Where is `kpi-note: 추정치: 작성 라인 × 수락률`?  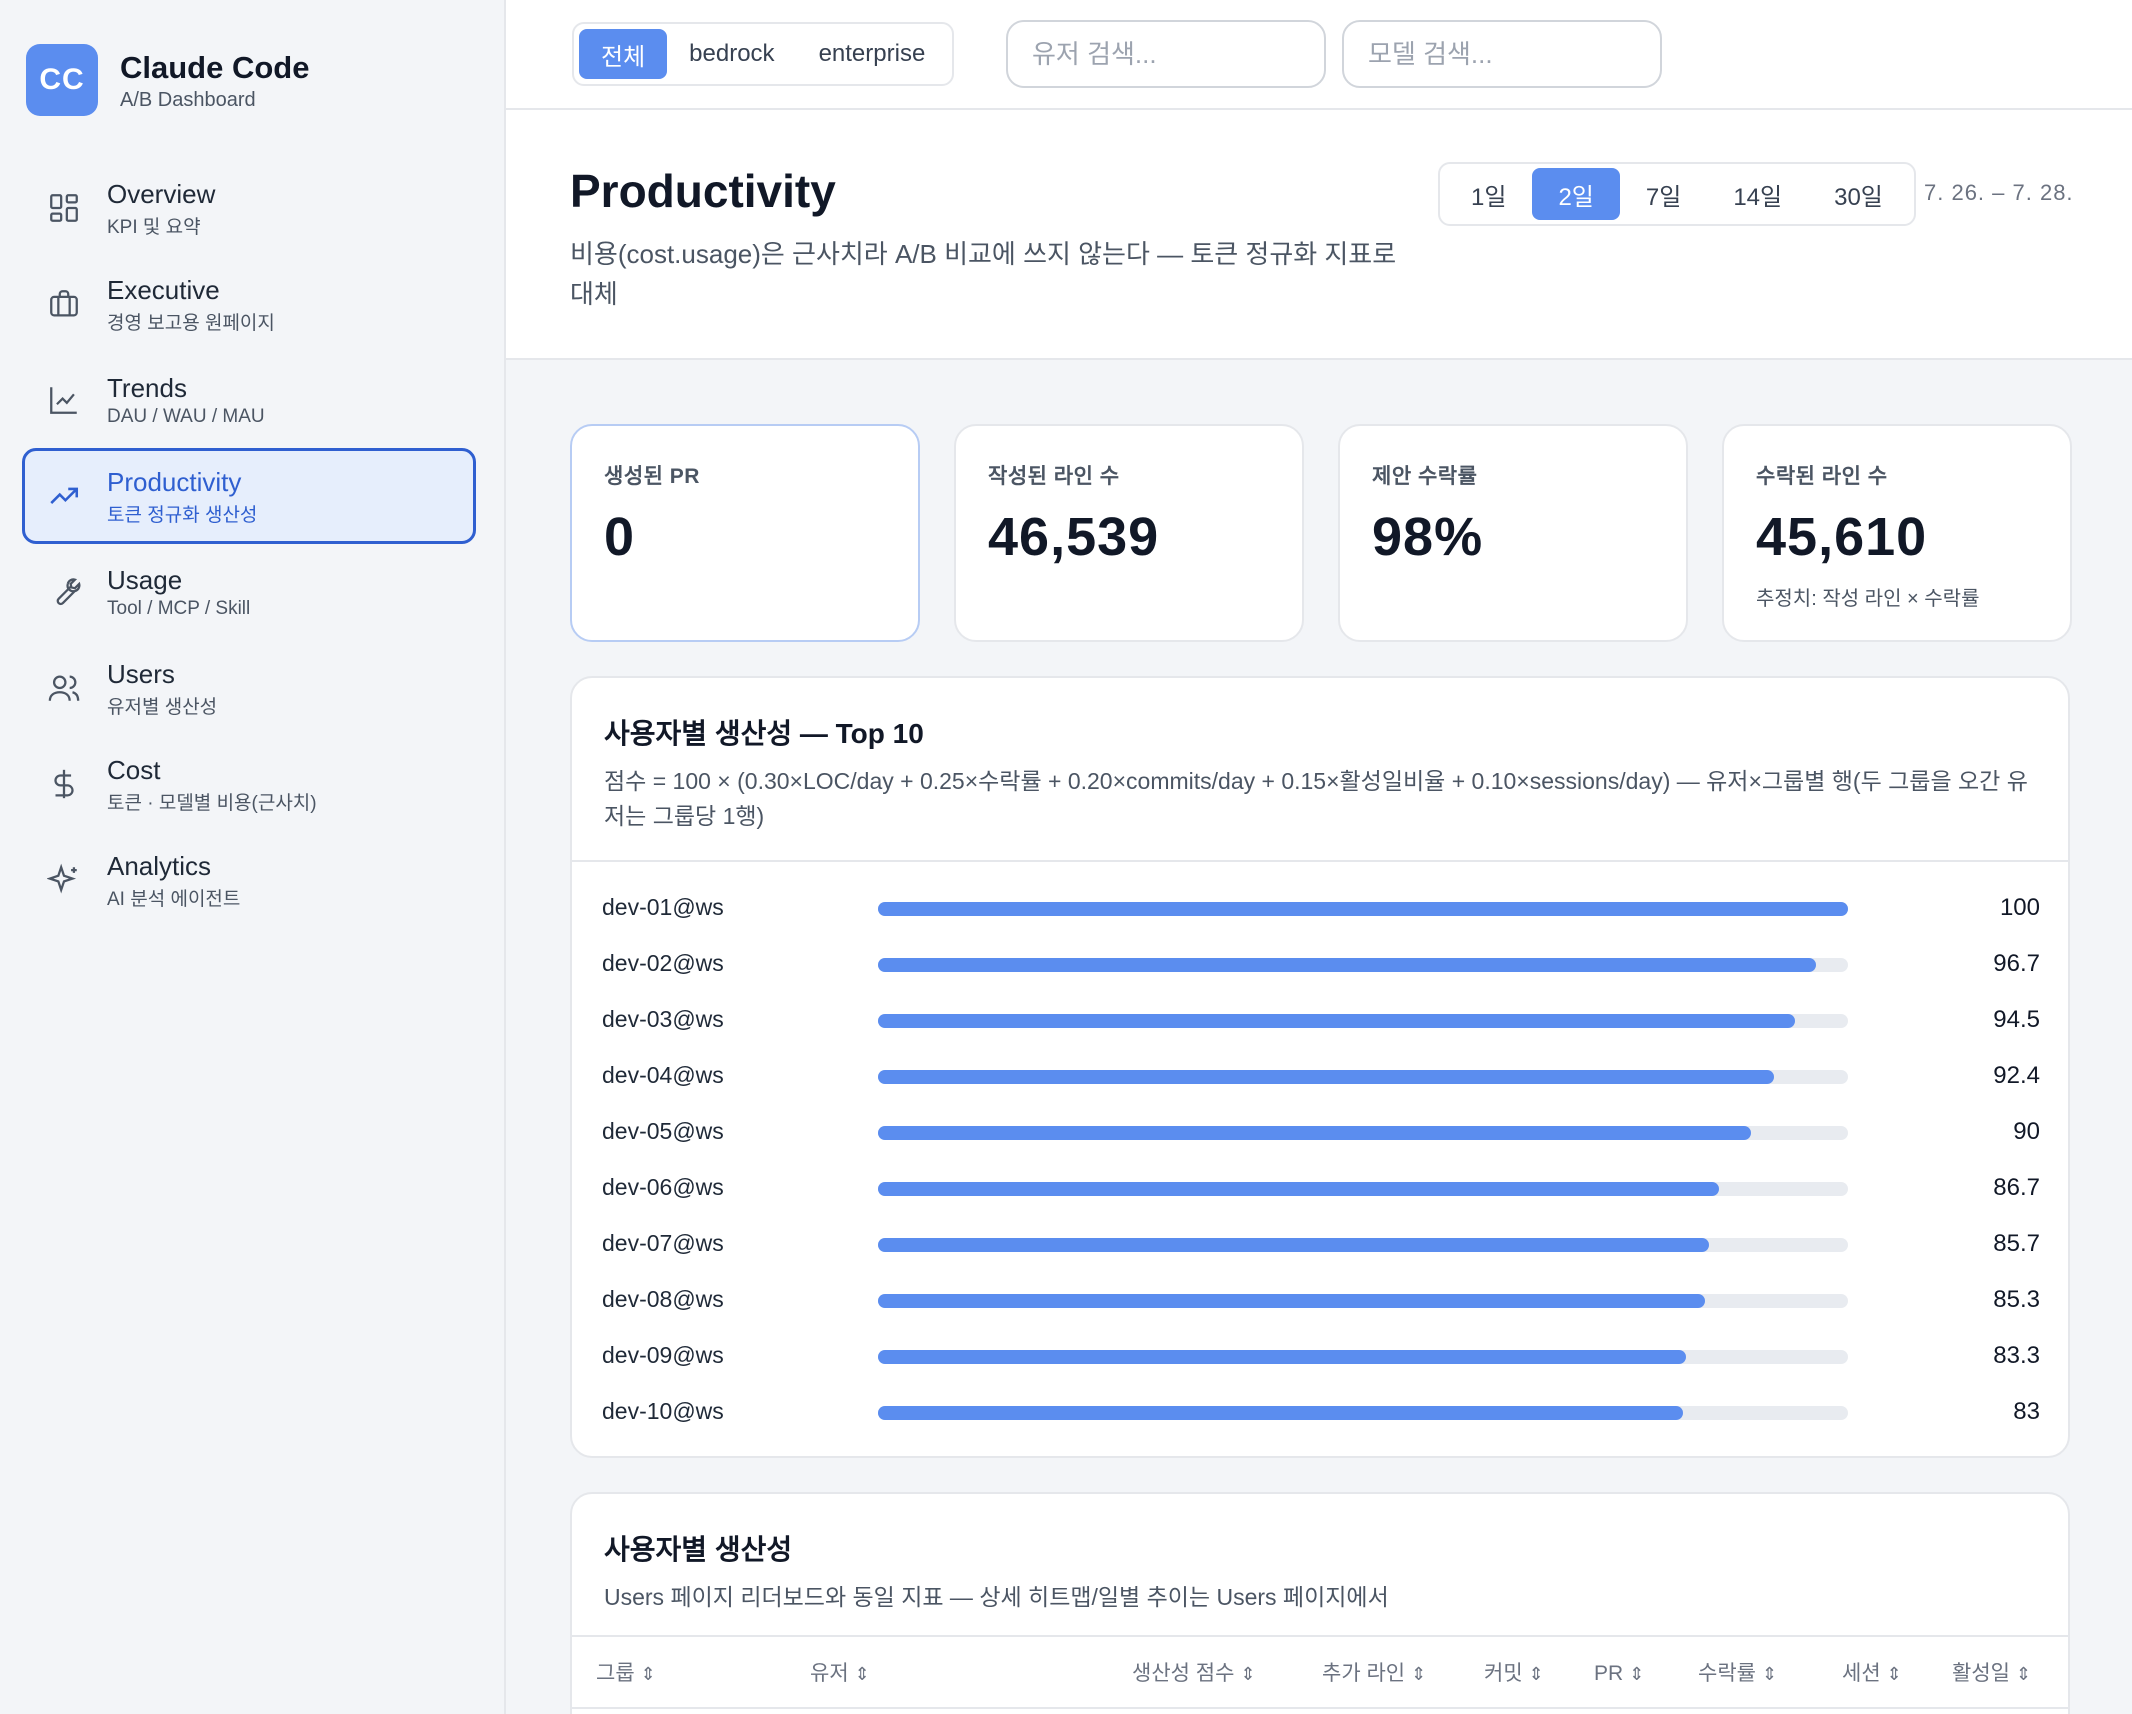 kpi-note: 추정치: 작성 라인 × 수락률 is located at coordinates (1868, 599).